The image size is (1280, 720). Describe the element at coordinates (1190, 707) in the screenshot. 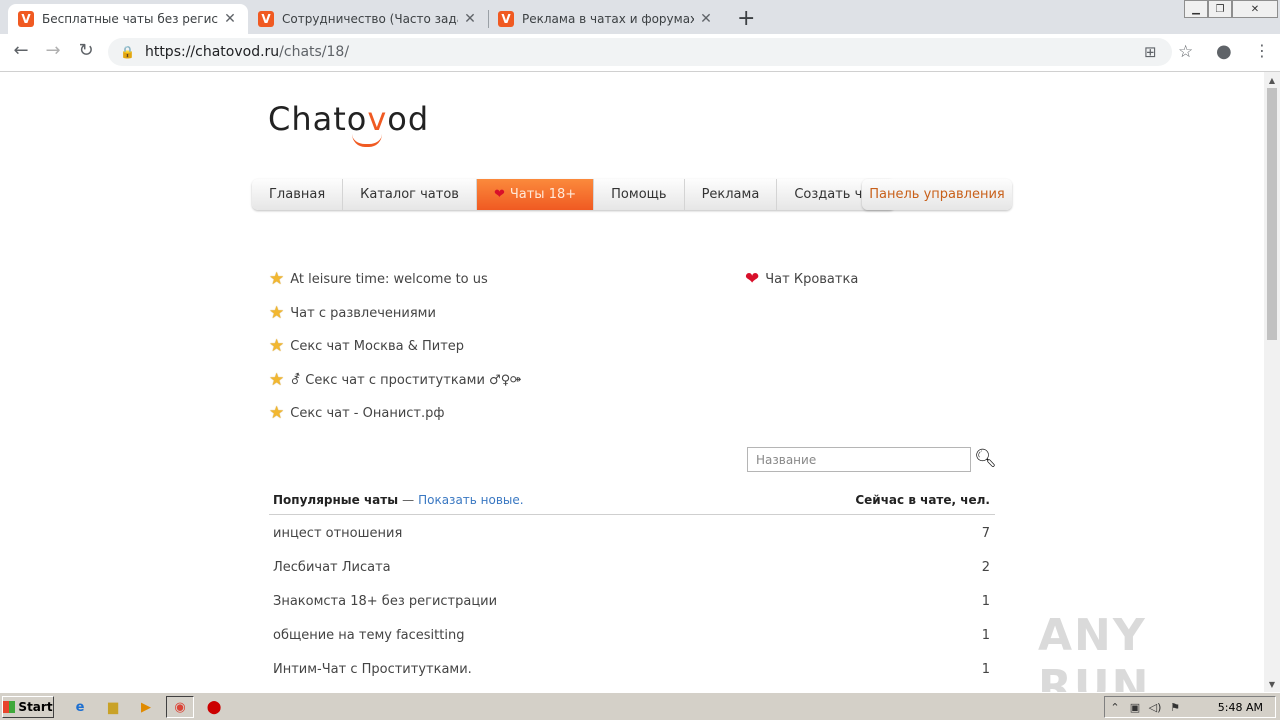

I see `system-tray: ⌃ ▣ ◁) ⚑ 5:48 AM` at that location.